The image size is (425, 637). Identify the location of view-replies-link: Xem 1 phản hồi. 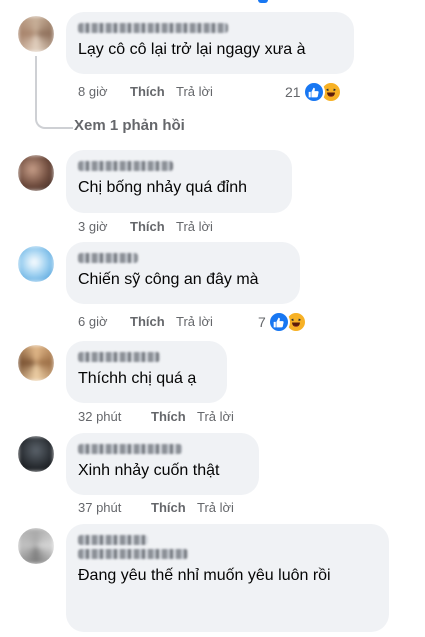
(129, 125).